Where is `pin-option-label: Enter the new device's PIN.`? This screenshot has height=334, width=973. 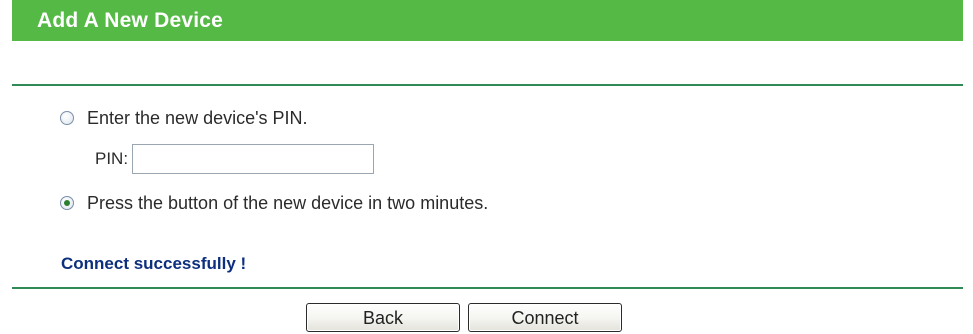 pin-option-label: Enter the new device's PIN. is located at coordinates (197, 117).